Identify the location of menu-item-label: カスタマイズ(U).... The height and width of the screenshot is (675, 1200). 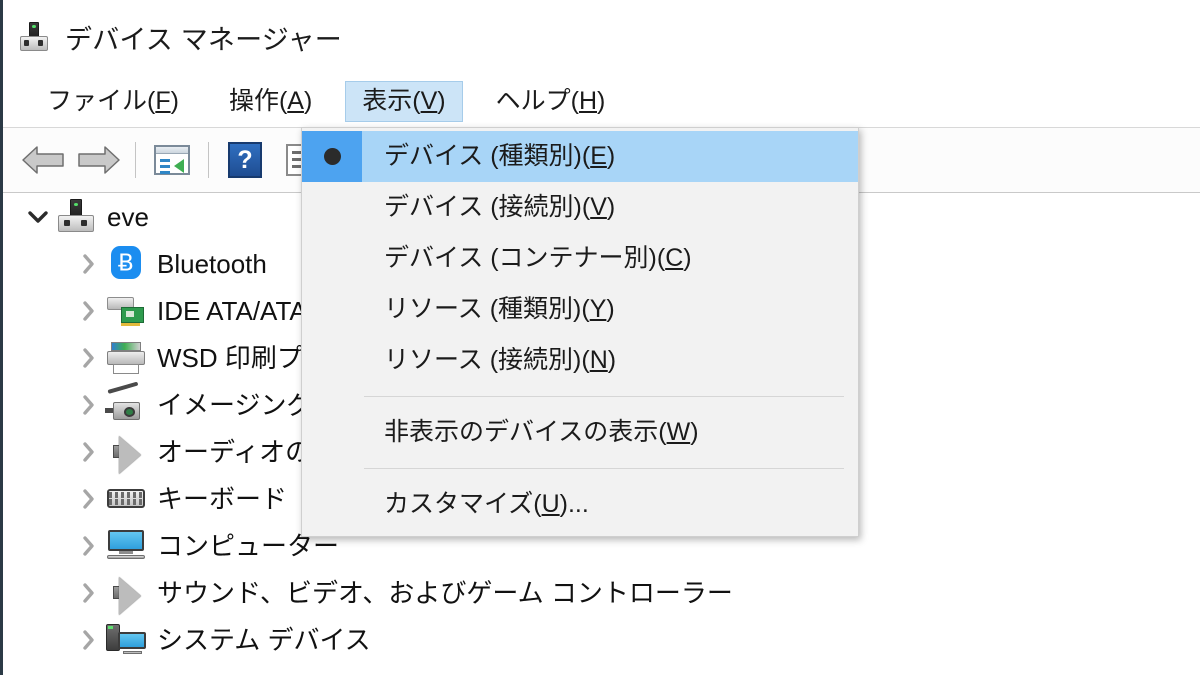
(475, 504).